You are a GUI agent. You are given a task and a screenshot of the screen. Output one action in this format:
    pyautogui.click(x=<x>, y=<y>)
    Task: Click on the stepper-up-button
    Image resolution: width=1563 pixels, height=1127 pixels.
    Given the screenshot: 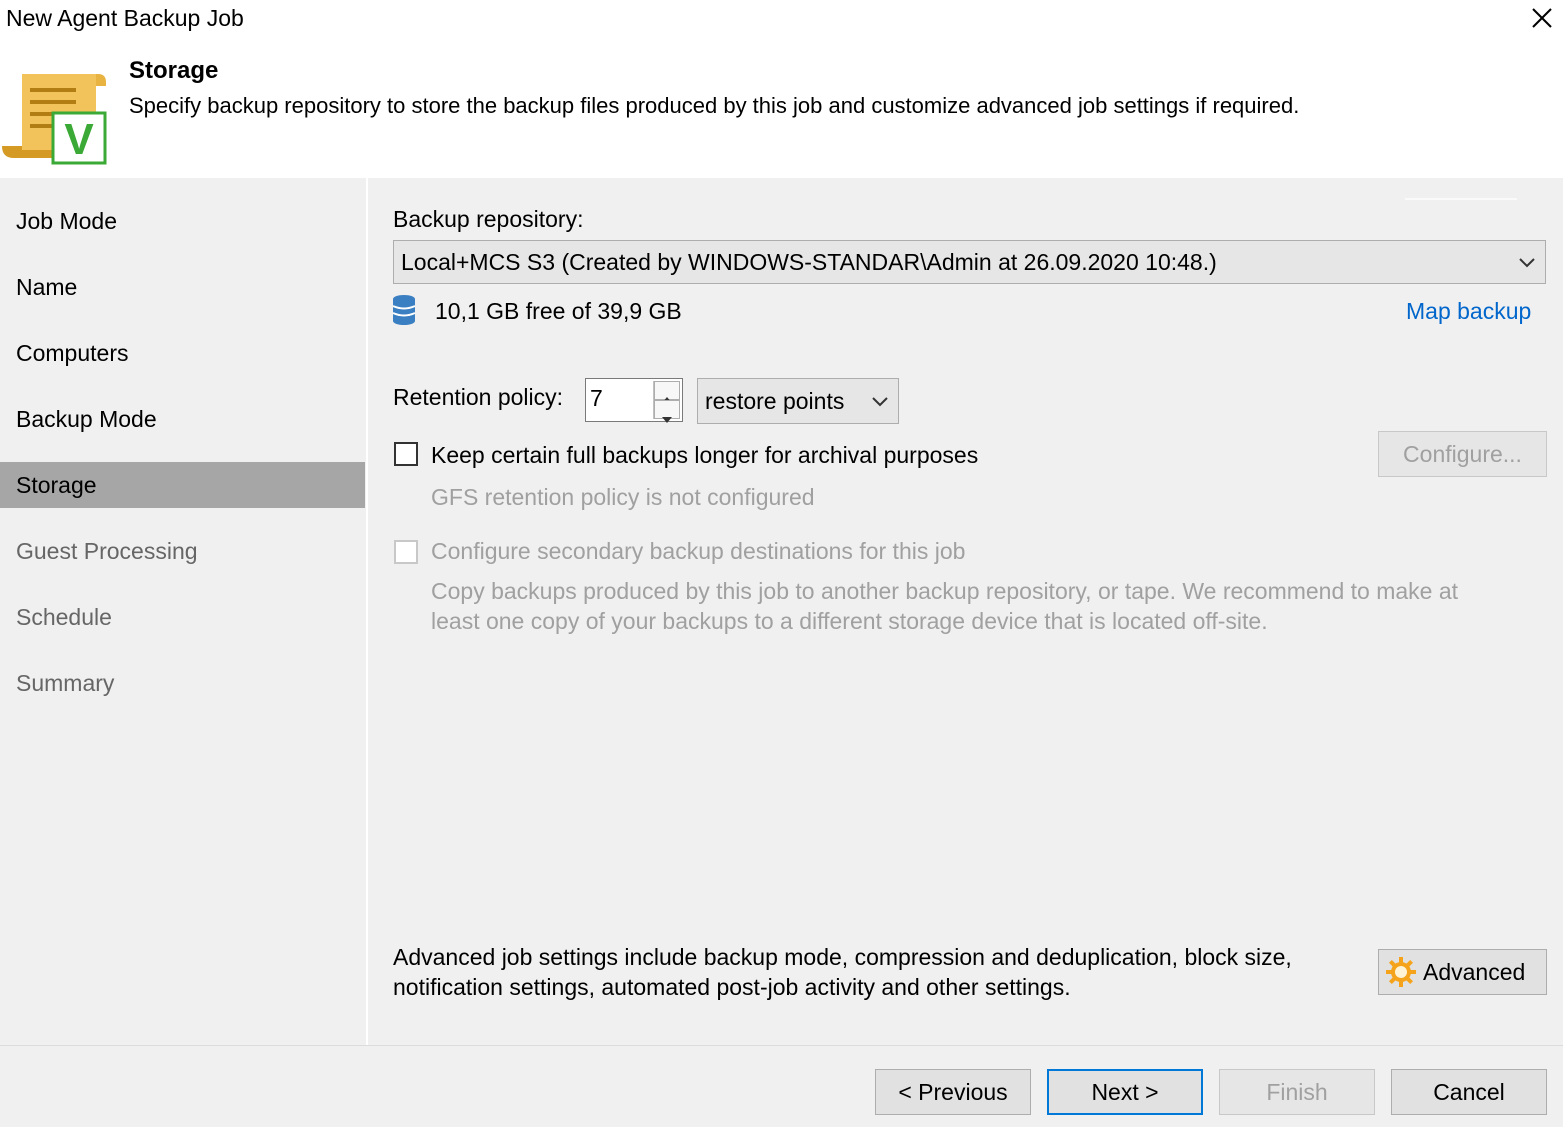 What is the action you would take?
    pyautogui.click(x=667, y=392)
    